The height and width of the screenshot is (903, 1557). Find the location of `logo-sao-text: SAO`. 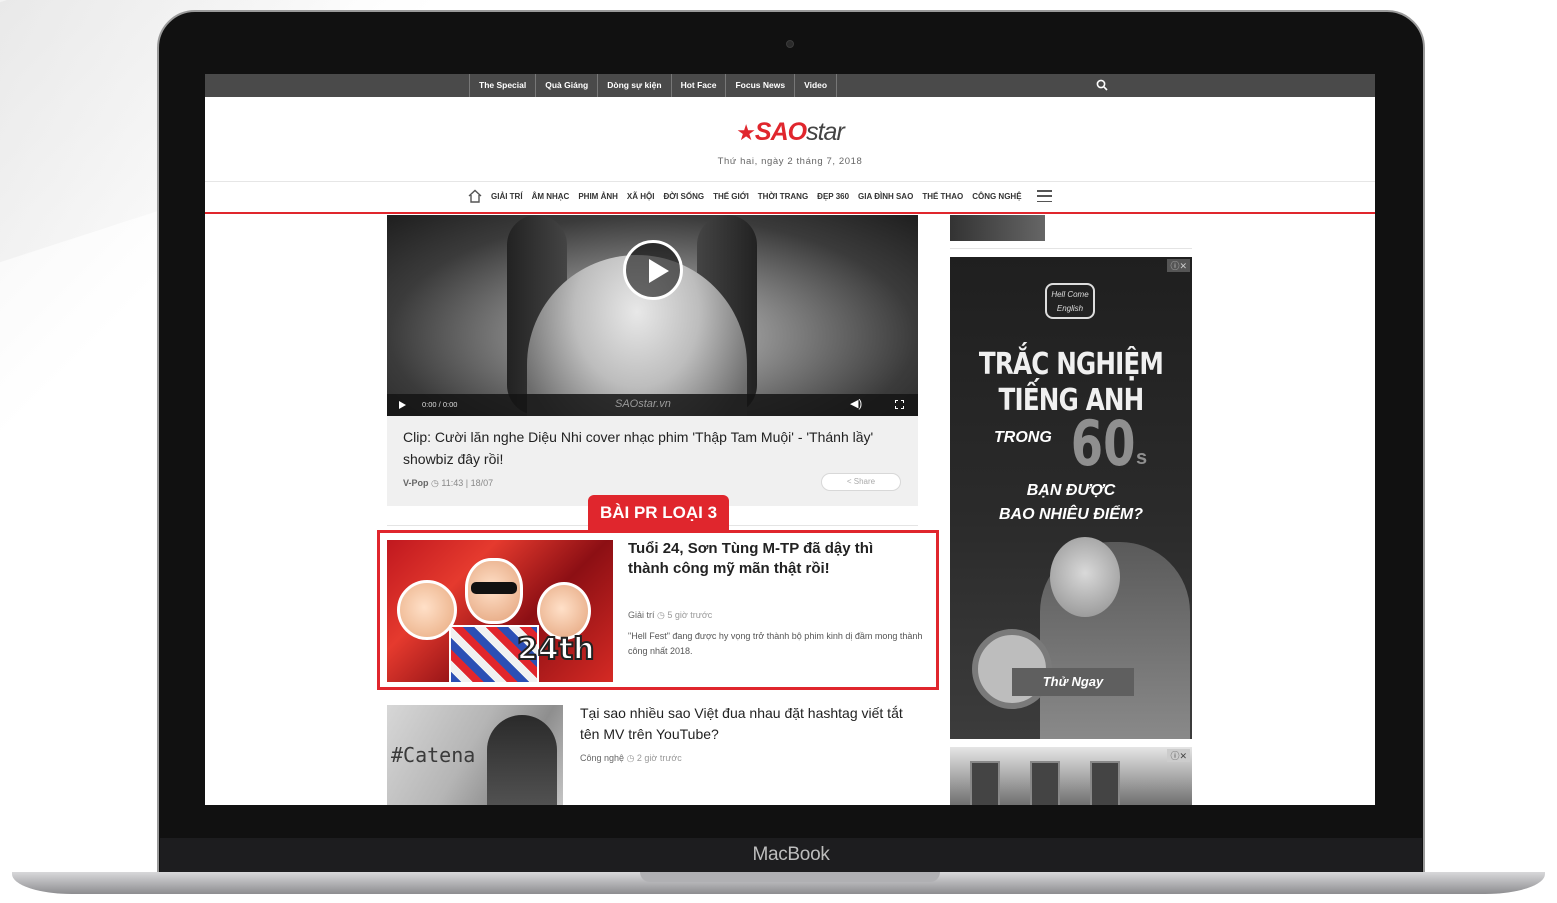

logo-sao-text: SAO is located at coordinates (780, 132).